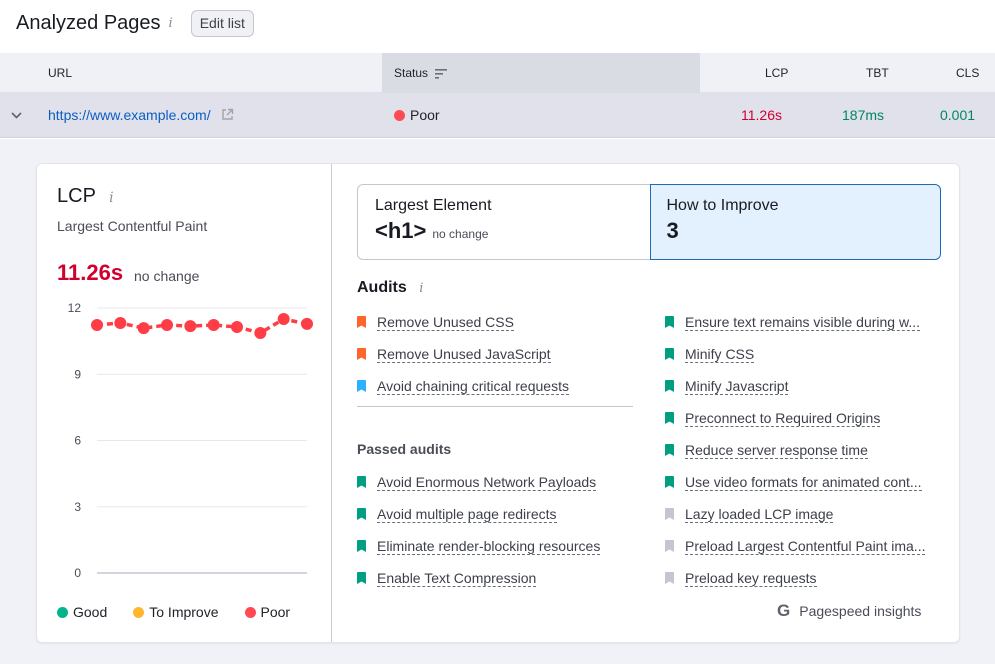 Image resolution: width=995 pixels, height=664 pixels. I want to click on y-tick-label: 12, so click(75, 308).